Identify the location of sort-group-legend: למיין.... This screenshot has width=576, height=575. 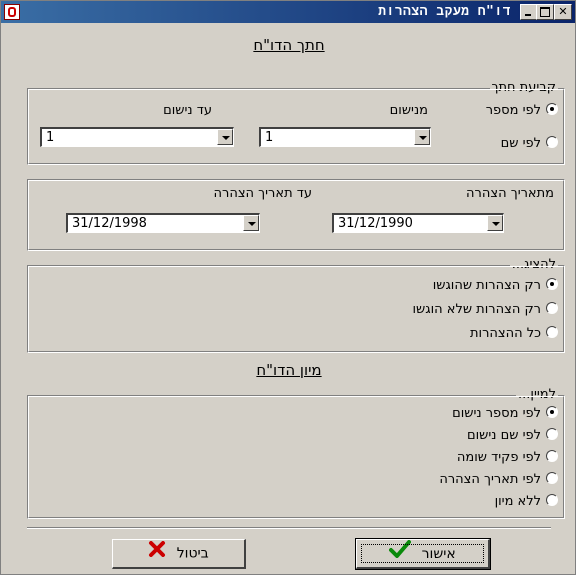
(537, 394).